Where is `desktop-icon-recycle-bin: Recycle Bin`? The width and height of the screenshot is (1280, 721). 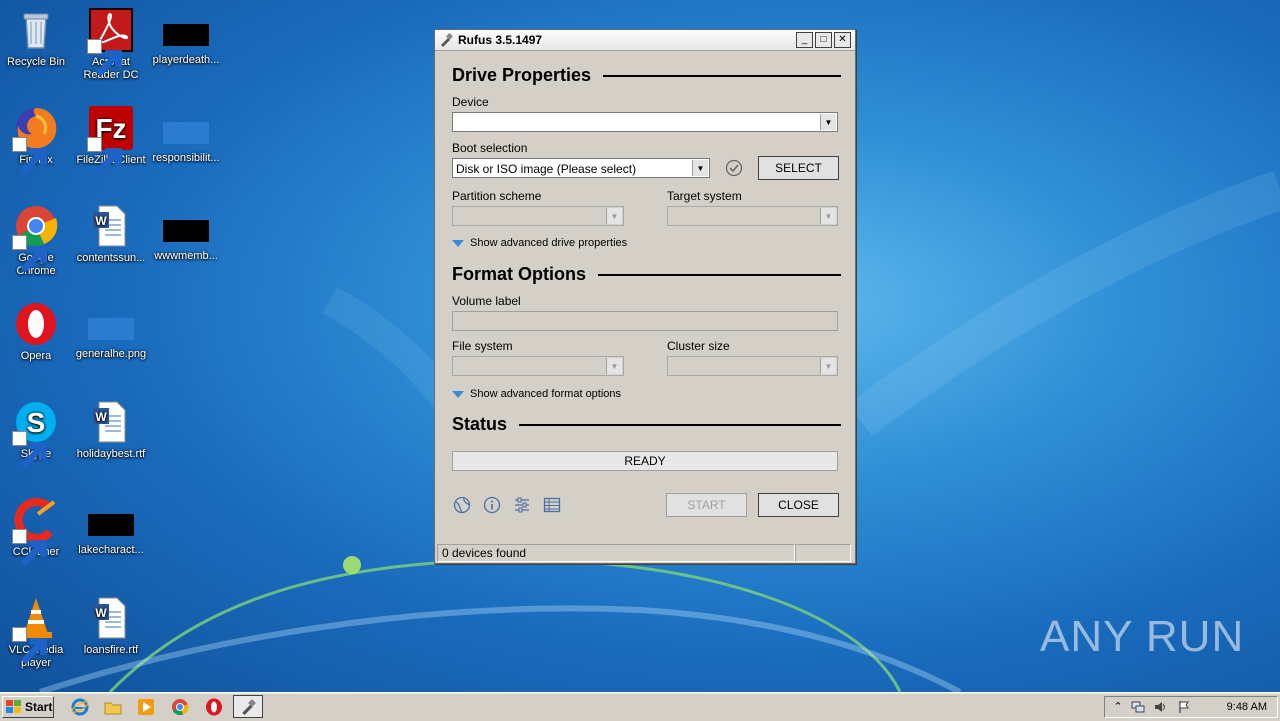 desktop-icon-recycle-bin: Recycle Bin is located at coordinates (36, 38).